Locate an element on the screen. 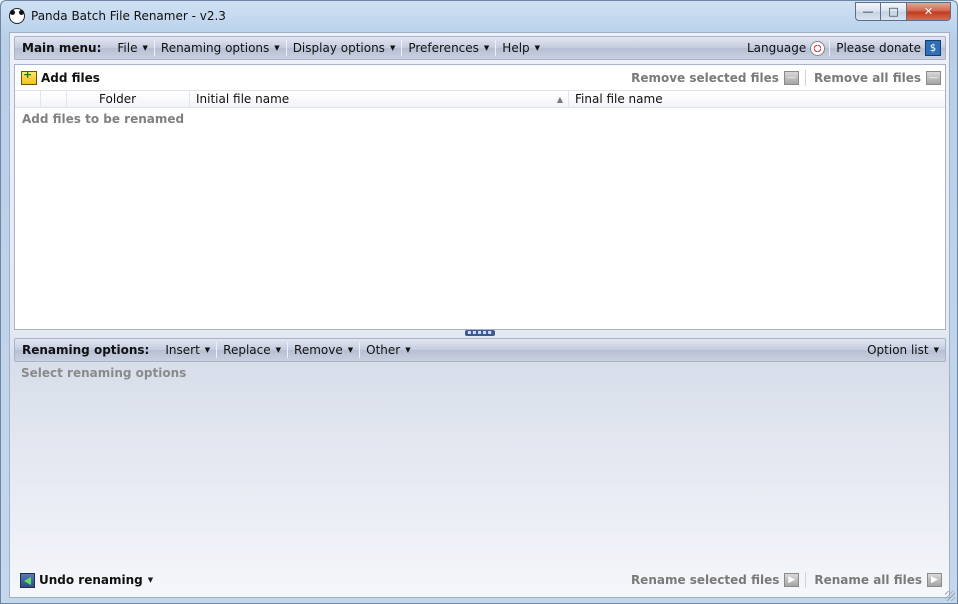 Image resolution: width=958 pixels, height=604 pixels. menu-preferences: Preferences ▼ is located at coordinates (448, 48).